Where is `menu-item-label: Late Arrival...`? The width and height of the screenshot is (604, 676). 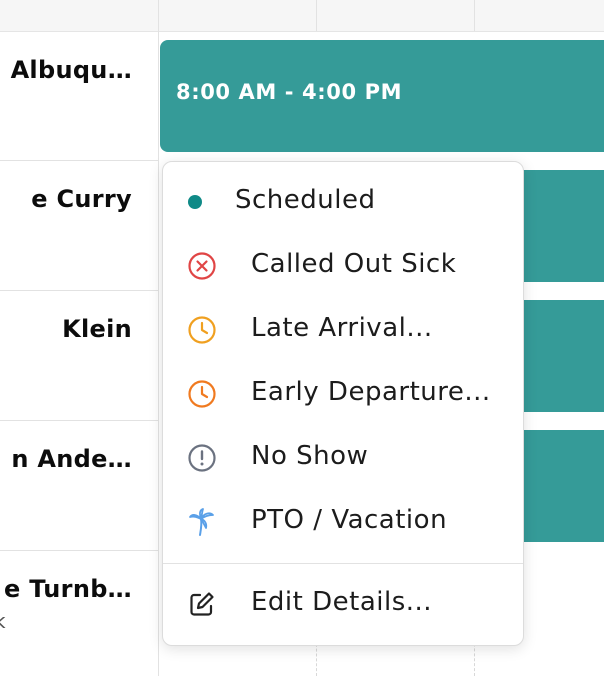
menu-item-label: Late Arrival... is located at coordinates (342, 328).